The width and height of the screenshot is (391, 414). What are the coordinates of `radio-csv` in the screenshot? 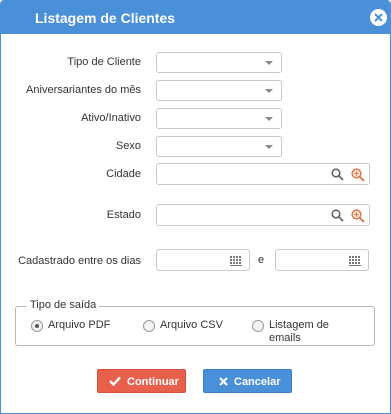 It's located at (149, 326).